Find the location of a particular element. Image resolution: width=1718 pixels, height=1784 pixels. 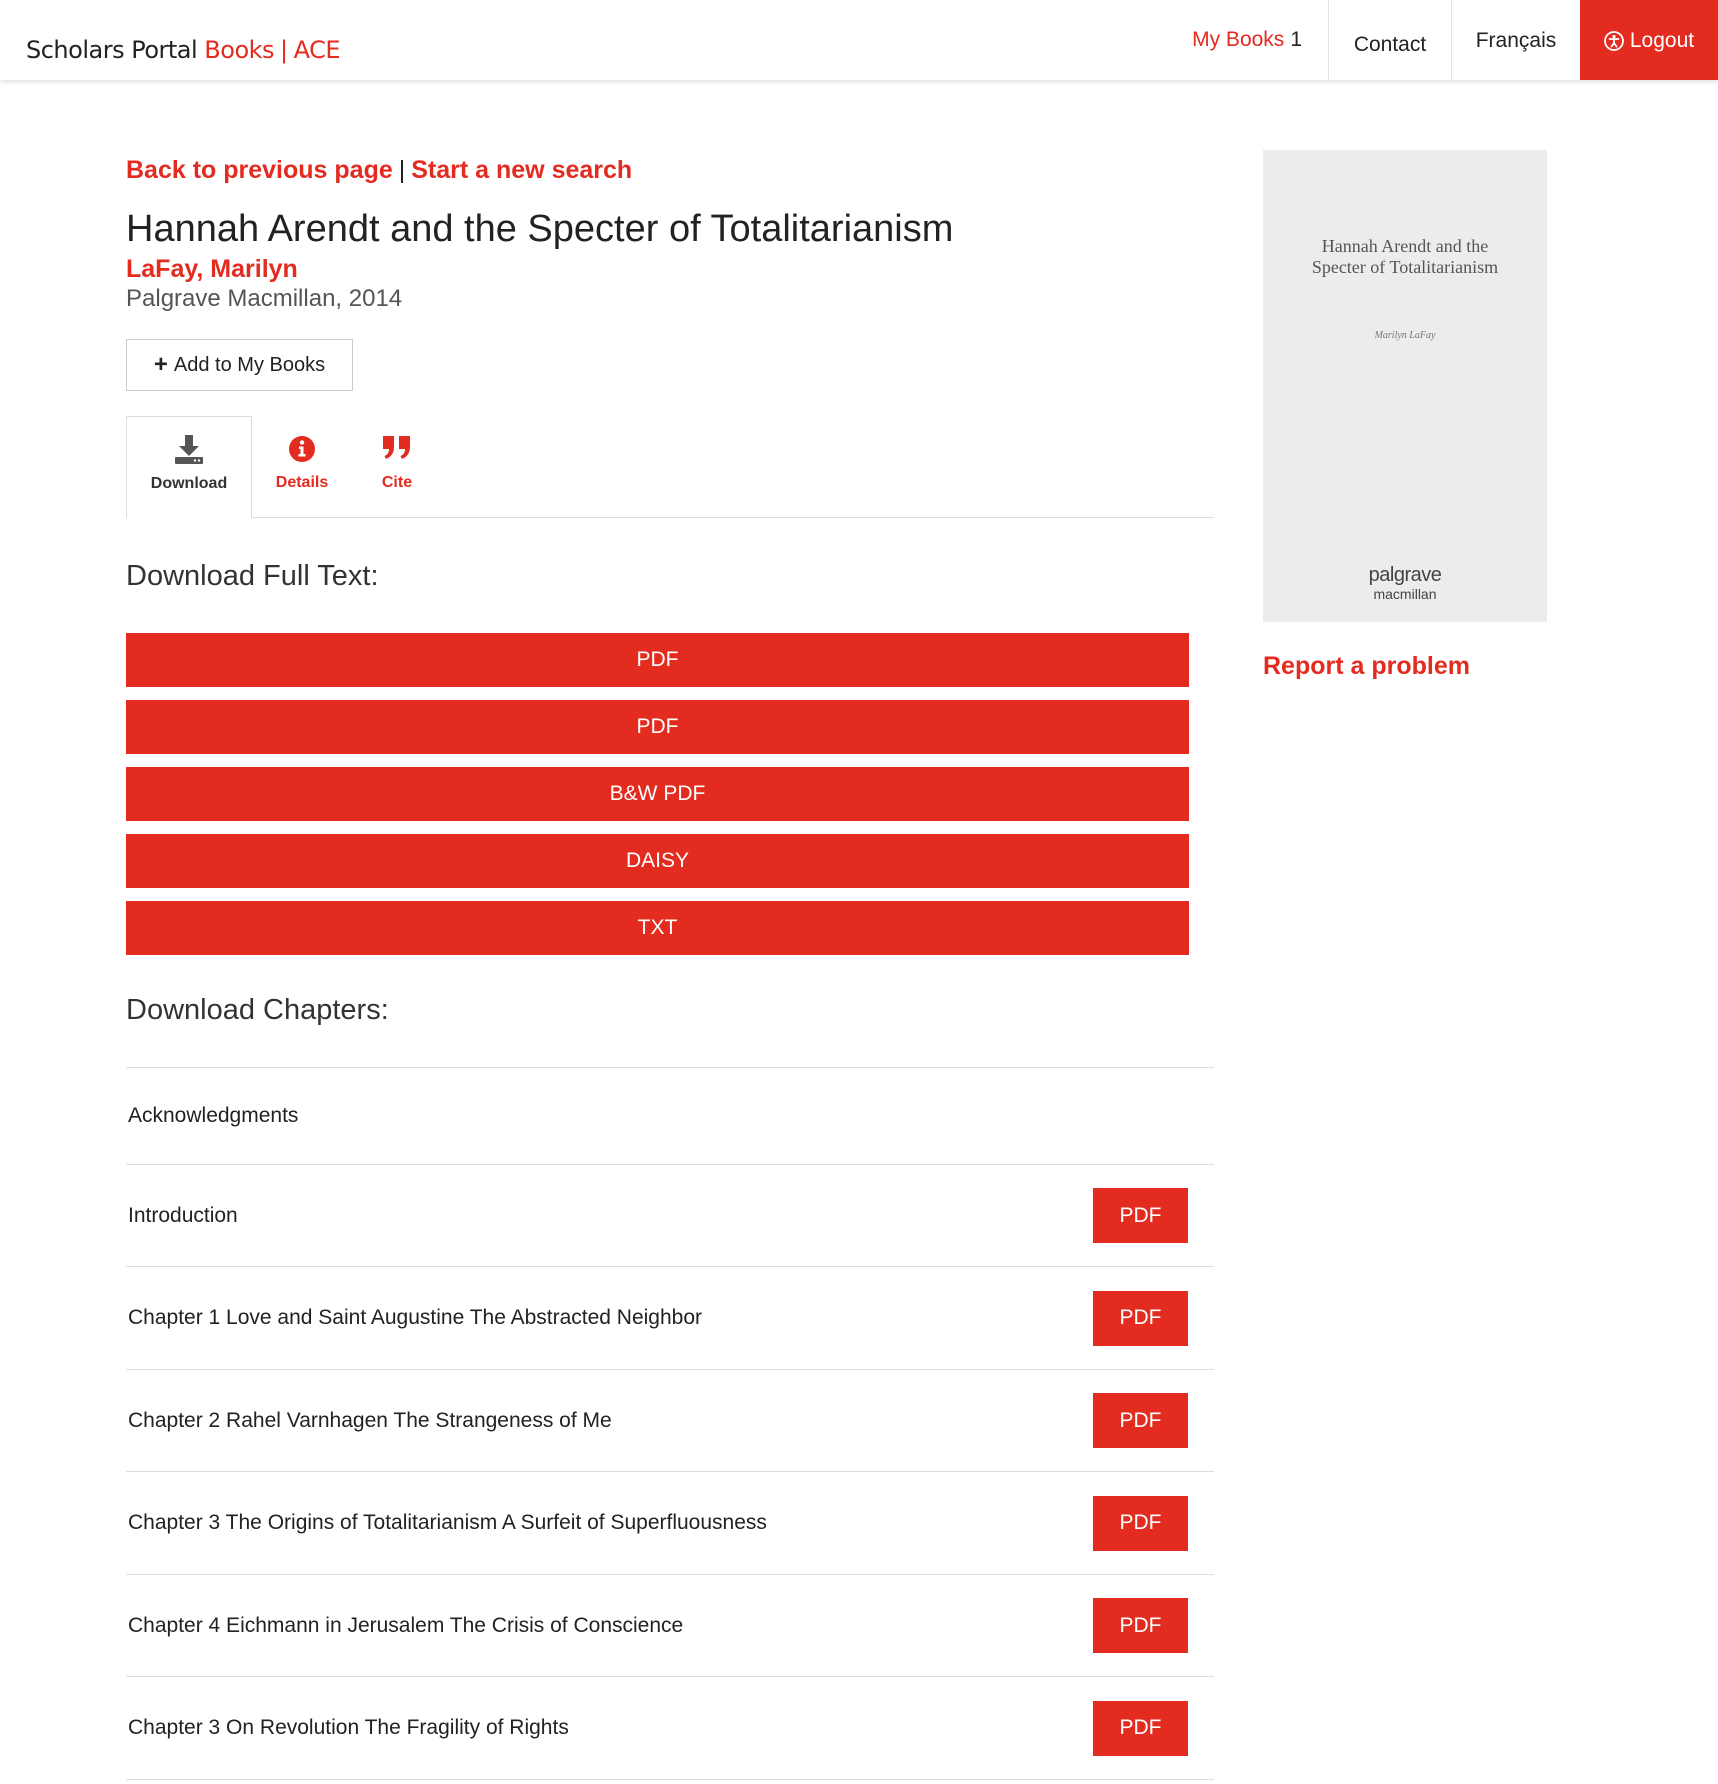

full-text-daisy-button: DAISY is located at coordinates (657, 861).